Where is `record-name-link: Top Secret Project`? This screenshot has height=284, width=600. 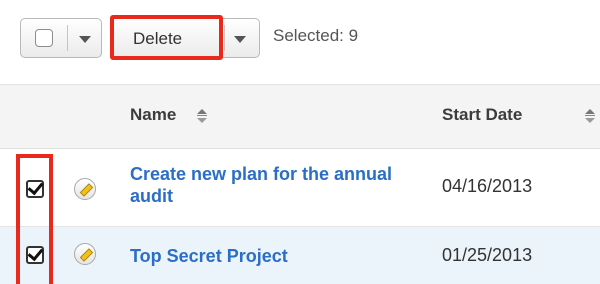 record-name-link: Top Secret Project is located at coordinates (209, 256).